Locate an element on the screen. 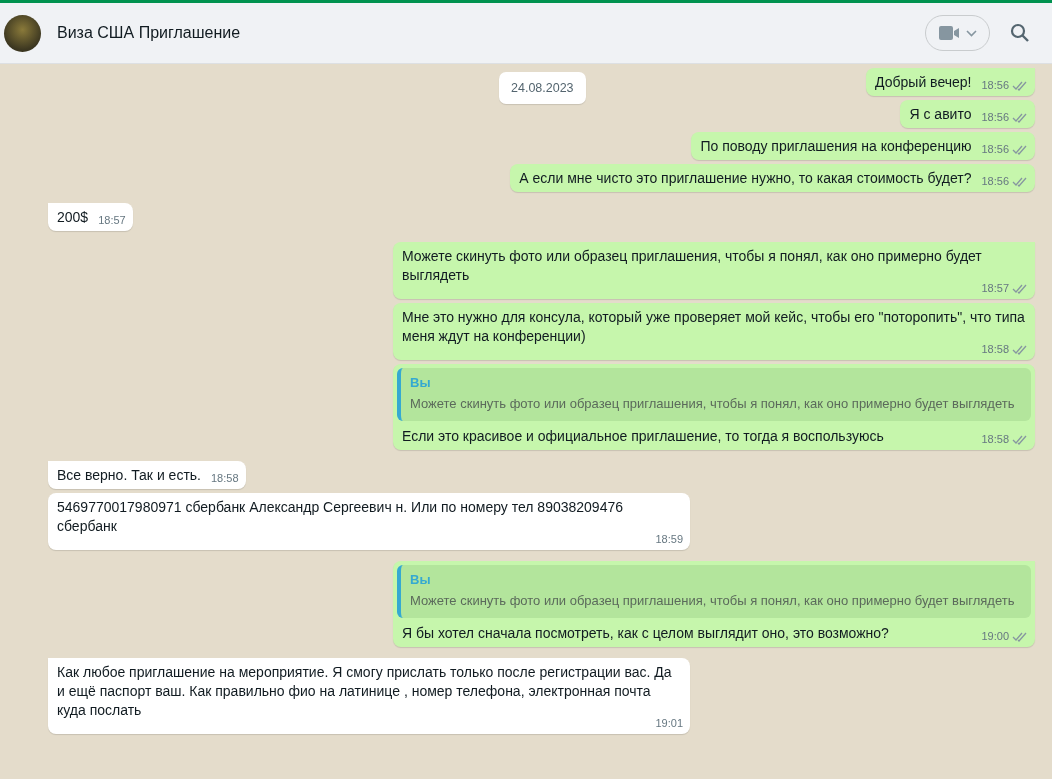 This screenshot has height=779, width=1052. chevron-down-icon is located at coordinates (971, 33).